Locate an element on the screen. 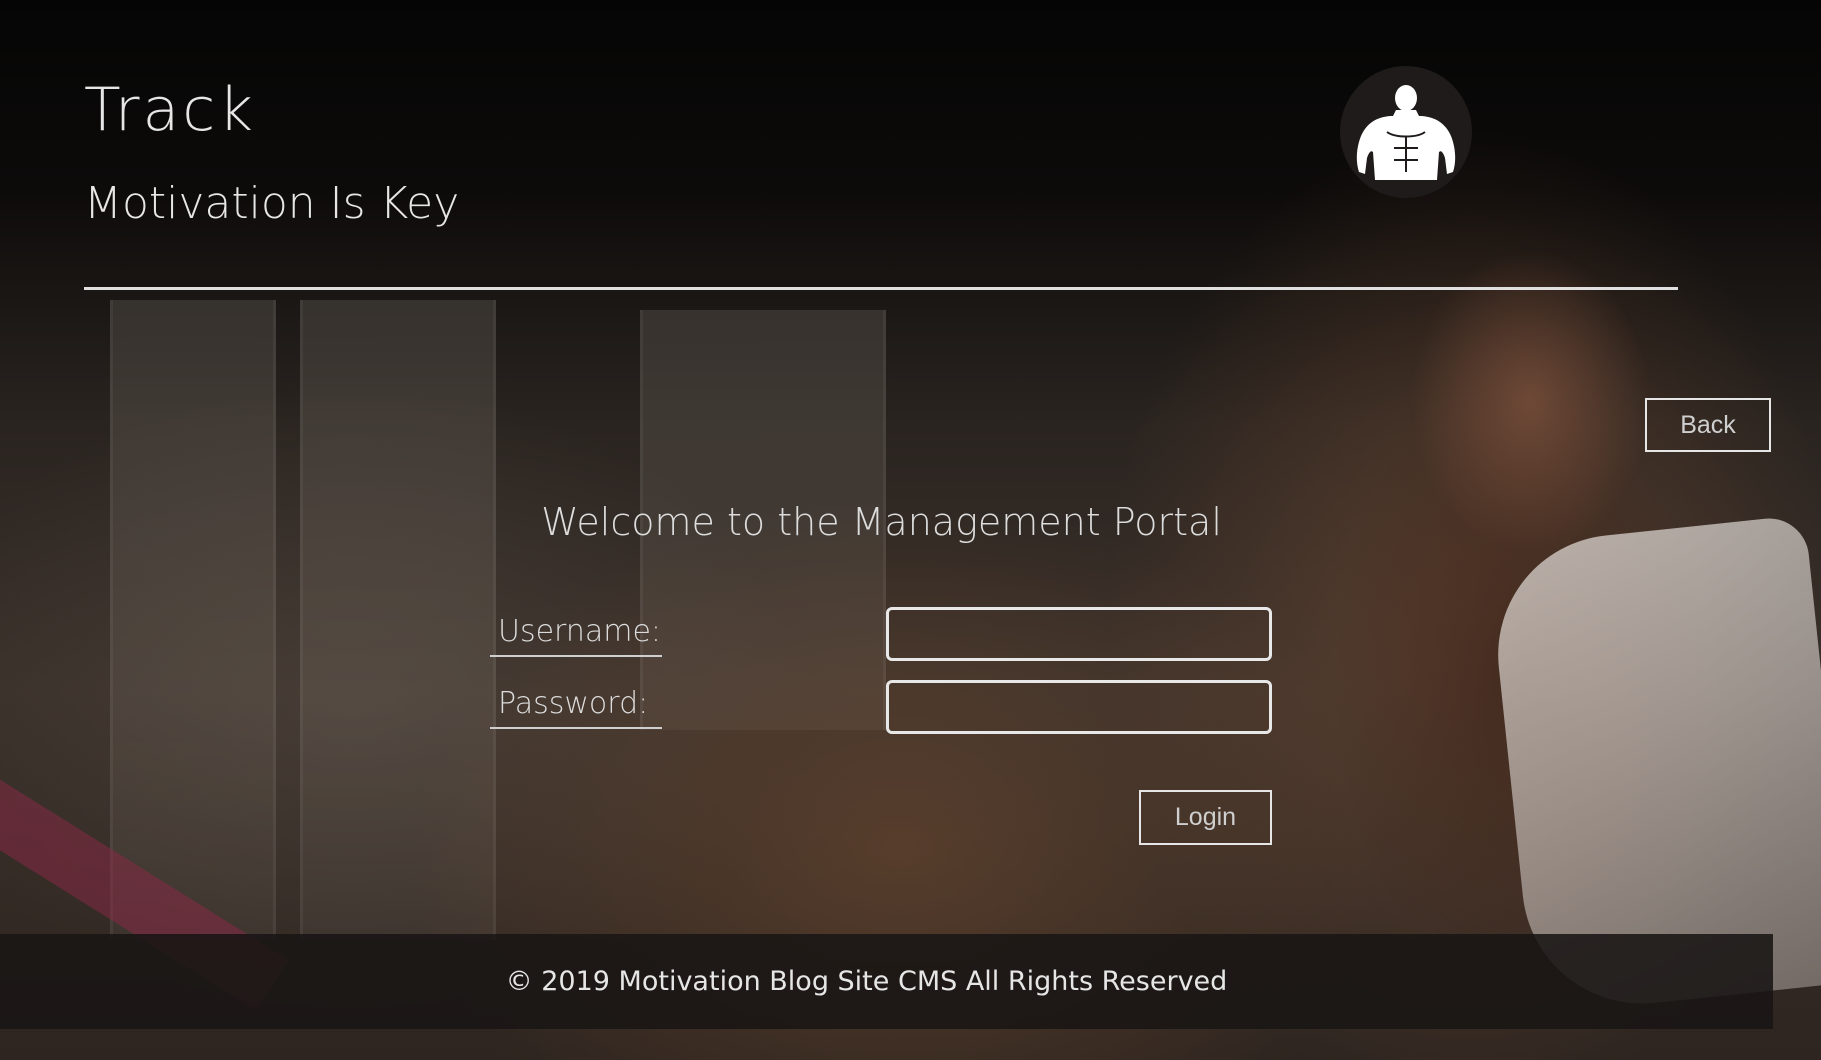  username-input is located at coordinates (1079, 634).